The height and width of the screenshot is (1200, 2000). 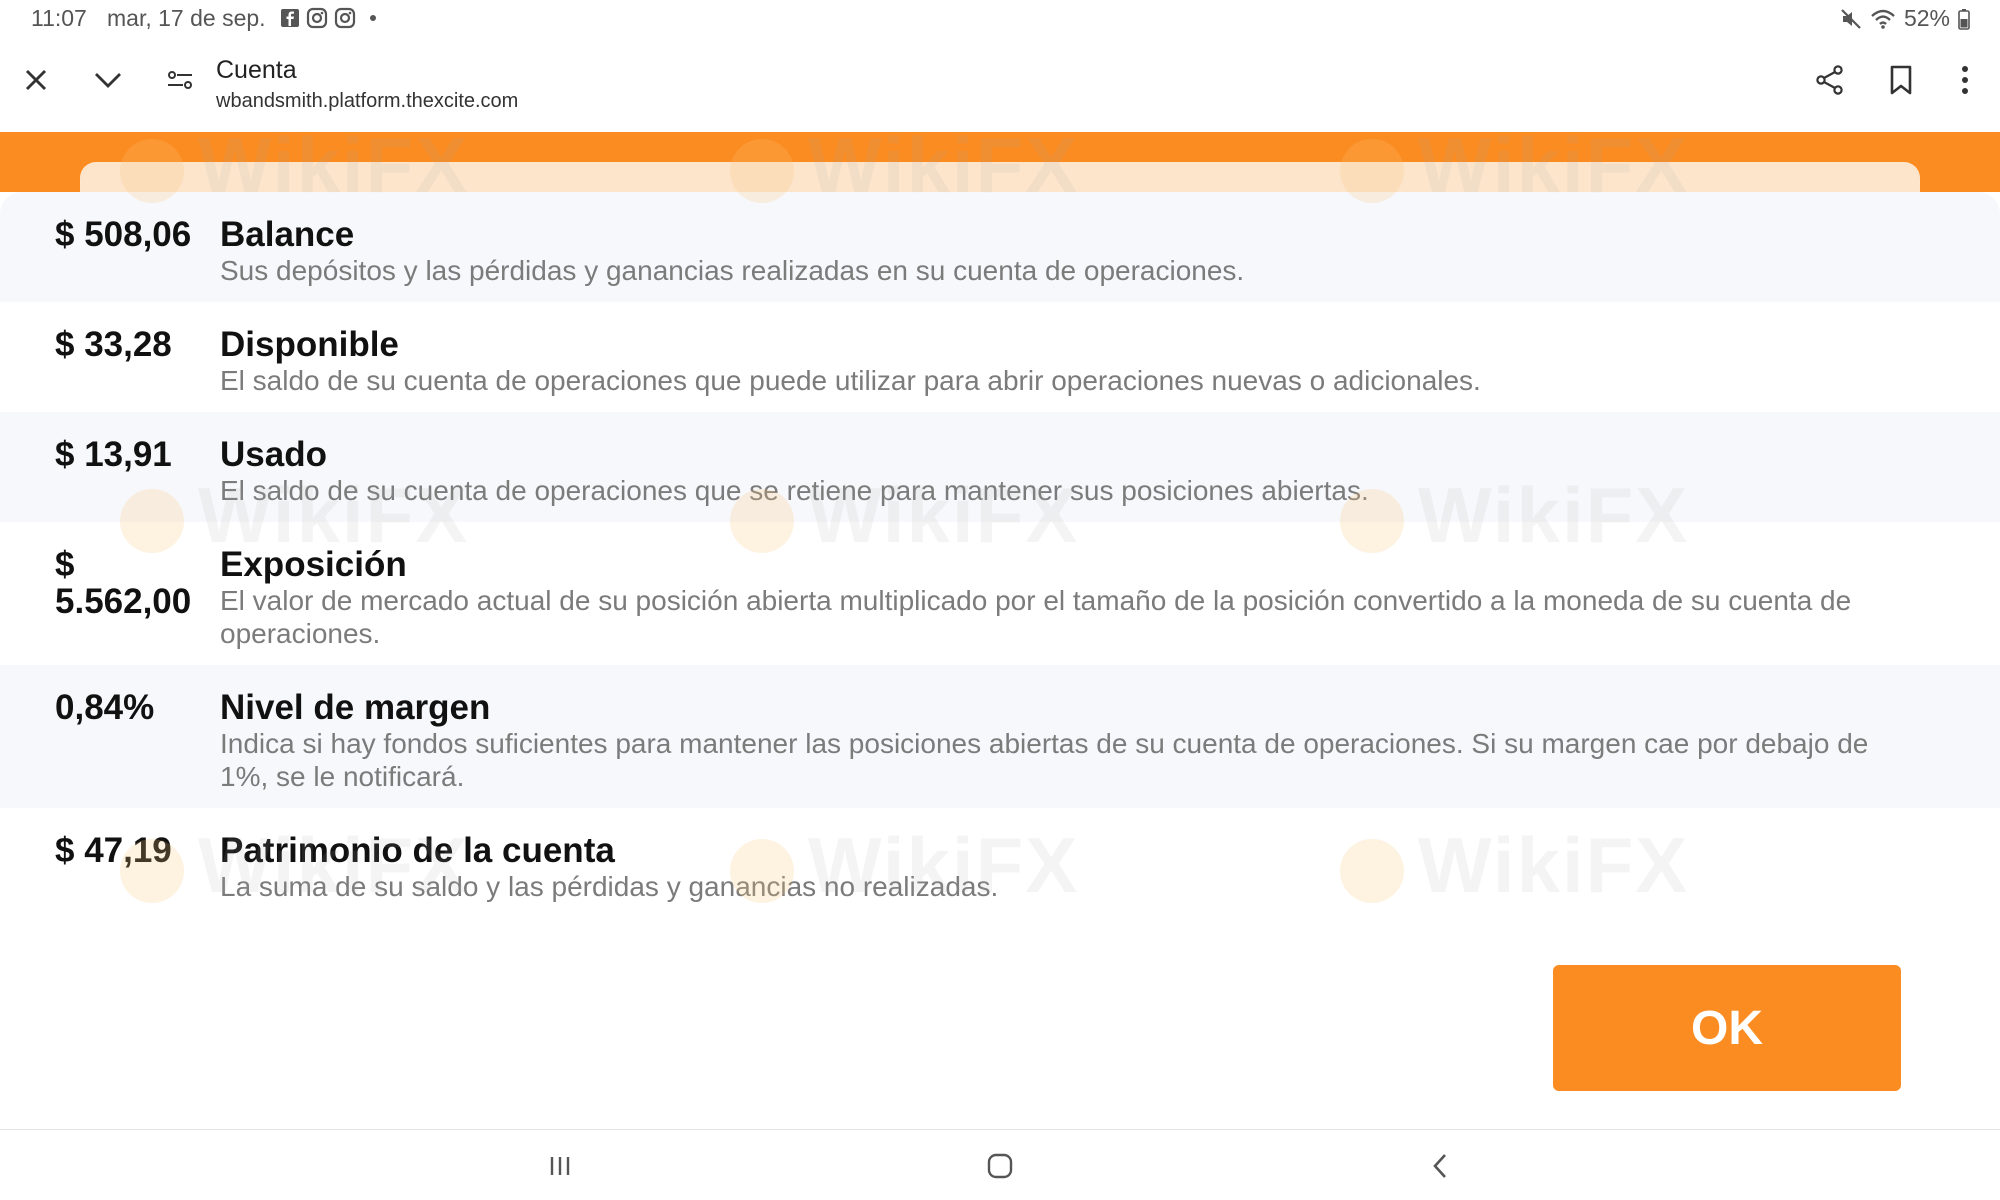 I want to click on tune-icon, so click(x=180, y=80).